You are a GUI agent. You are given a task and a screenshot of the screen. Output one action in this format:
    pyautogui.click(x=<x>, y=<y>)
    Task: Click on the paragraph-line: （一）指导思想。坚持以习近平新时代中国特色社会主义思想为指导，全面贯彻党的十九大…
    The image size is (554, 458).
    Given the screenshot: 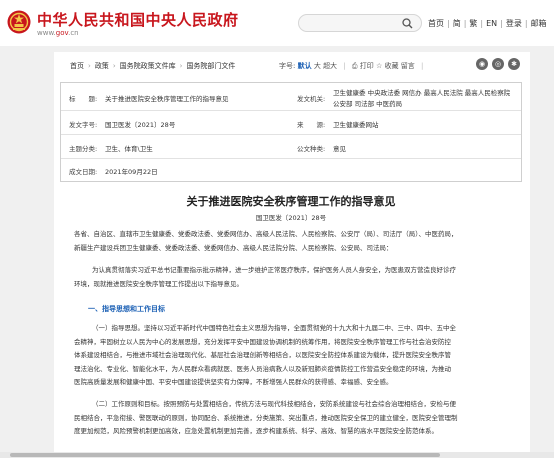 What is the action you would take?
    pyautogui.click(x=274, y=328)
    